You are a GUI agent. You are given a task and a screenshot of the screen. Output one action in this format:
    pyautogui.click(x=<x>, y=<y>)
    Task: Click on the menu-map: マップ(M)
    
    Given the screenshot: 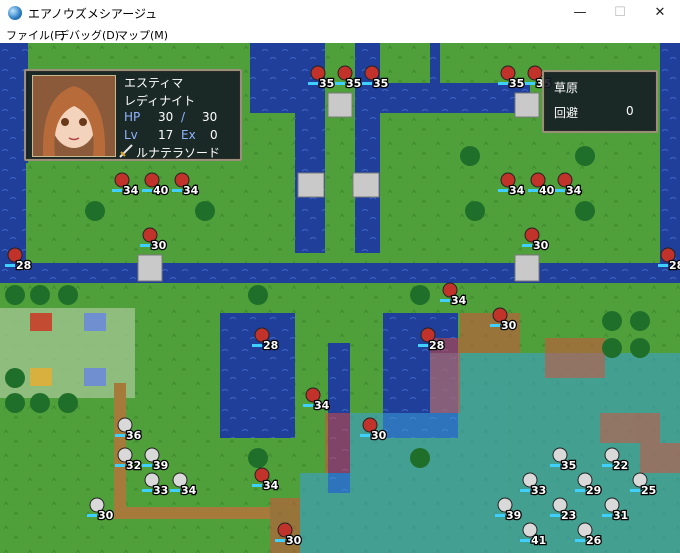 What is the action you would take?
    pyautogui.click(x=142, y=35)
    